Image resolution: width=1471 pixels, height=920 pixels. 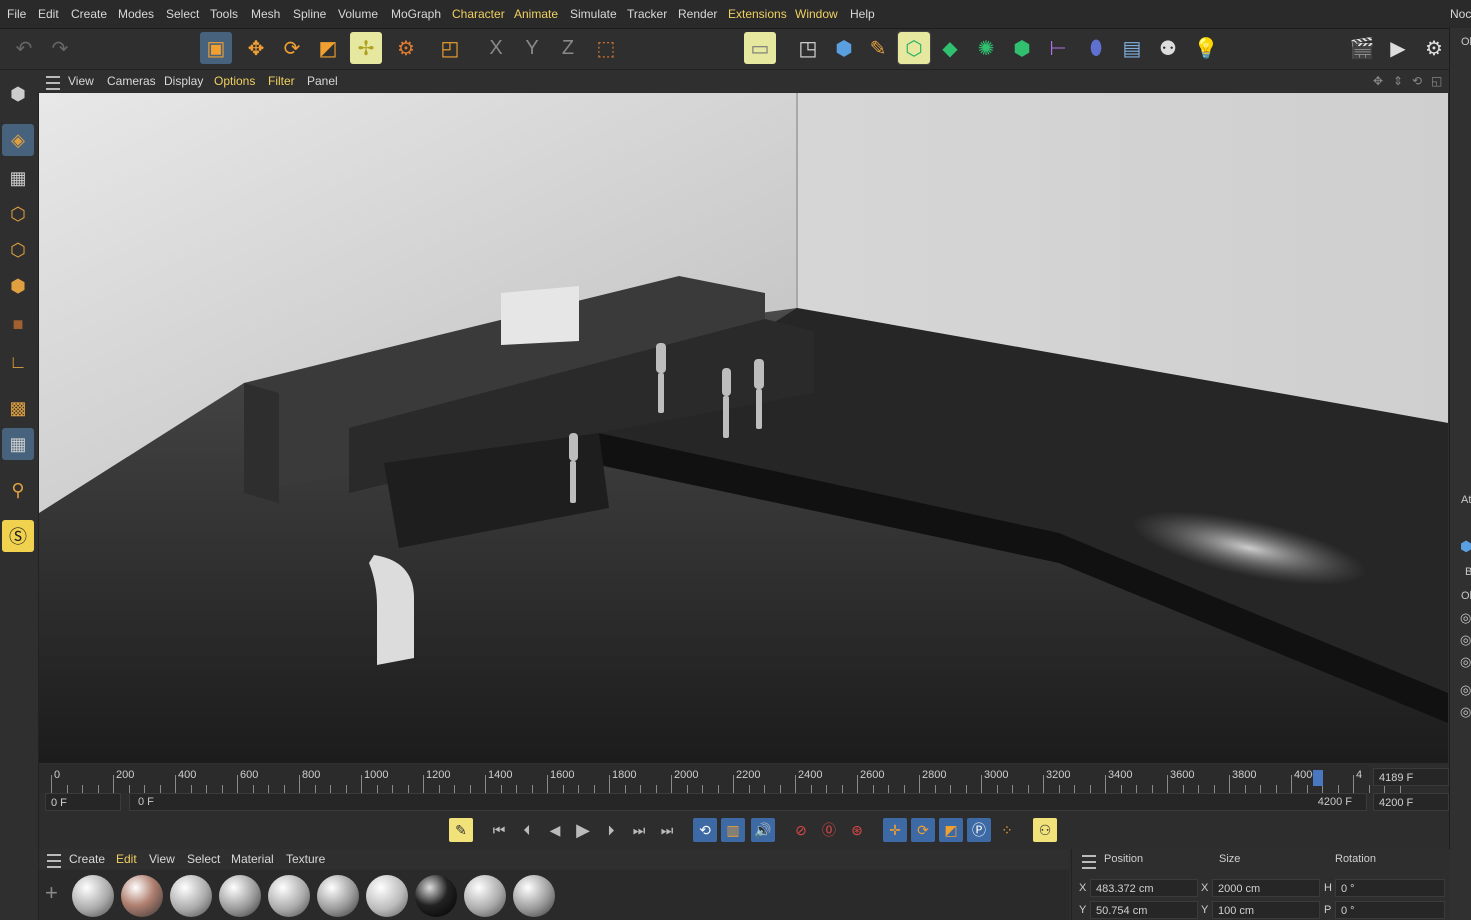 I want to click on radio-1-icon: ◎, so click(x=1465, y=618).